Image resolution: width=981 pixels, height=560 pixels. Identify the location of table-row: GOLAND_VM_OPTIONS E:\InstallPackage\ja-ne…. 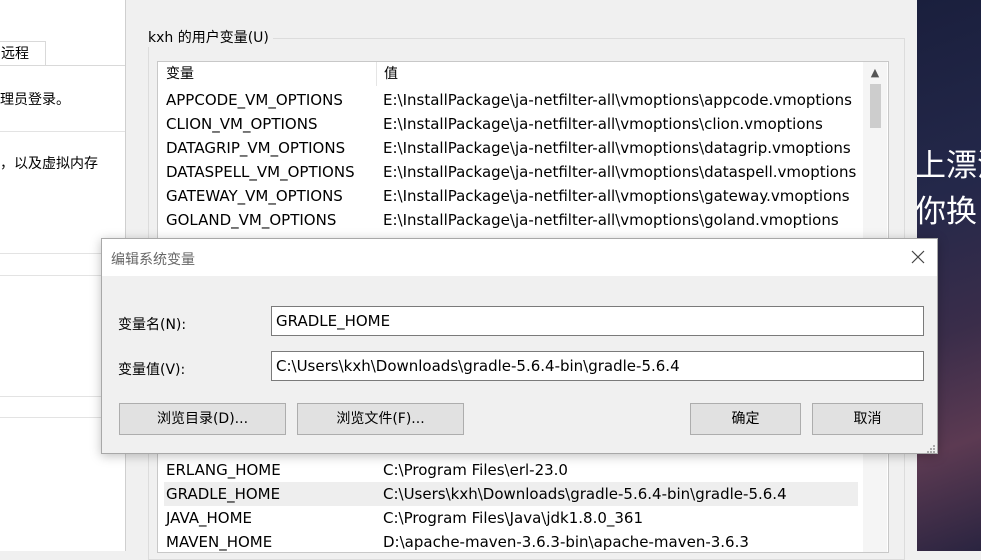
(511, 220).